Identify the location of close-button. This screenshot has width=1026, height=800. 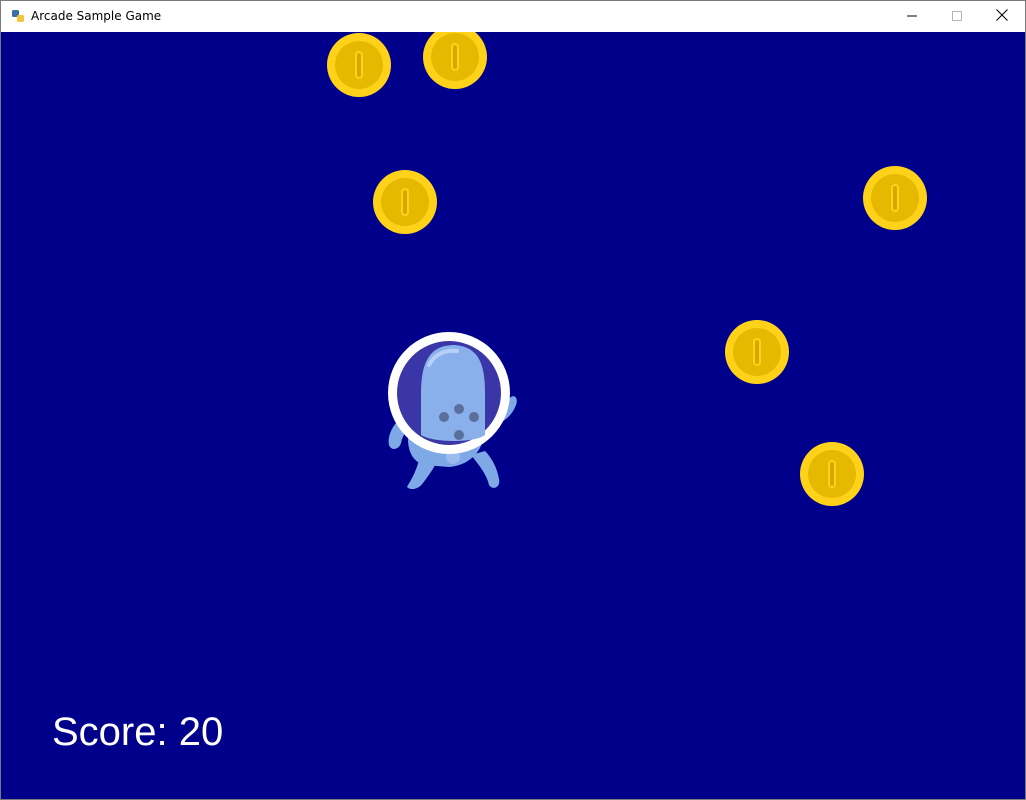
(1002, 16).